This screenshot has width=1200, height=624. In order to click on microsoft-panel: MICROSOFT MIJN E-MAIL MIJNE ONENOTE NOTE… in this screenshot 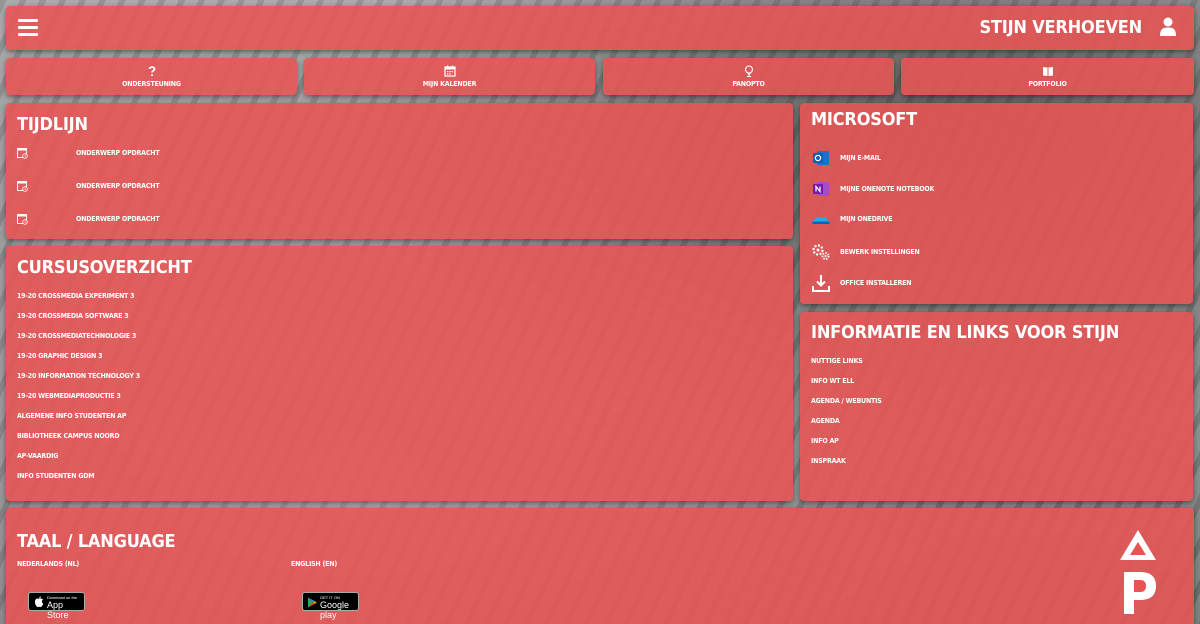, I will do `click(996, 203)`.